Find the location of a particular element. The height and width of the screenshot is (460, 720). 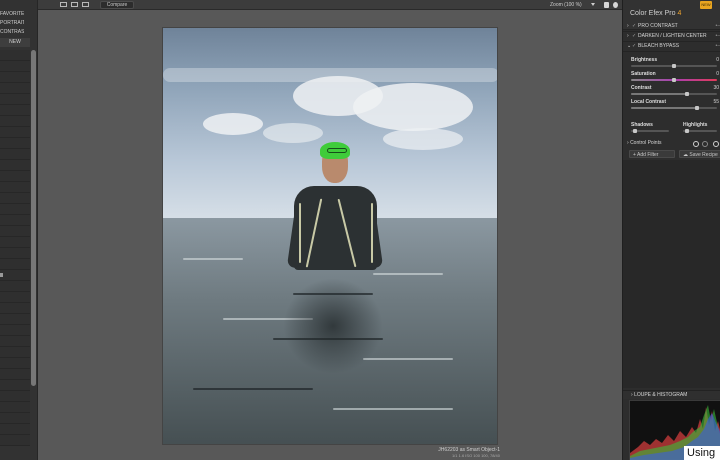

control-points-label: Control Points is located at coordinates (646, 143).